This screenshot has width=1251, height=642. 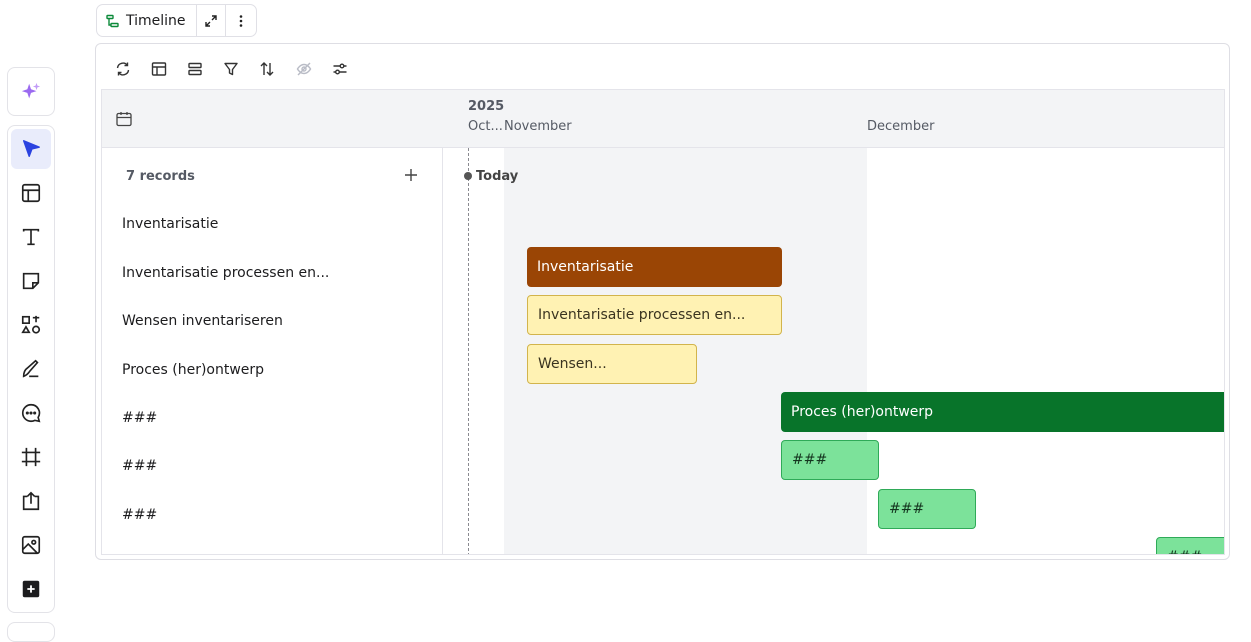 I want to click on text-tool-button, so click(x=31, y=237).